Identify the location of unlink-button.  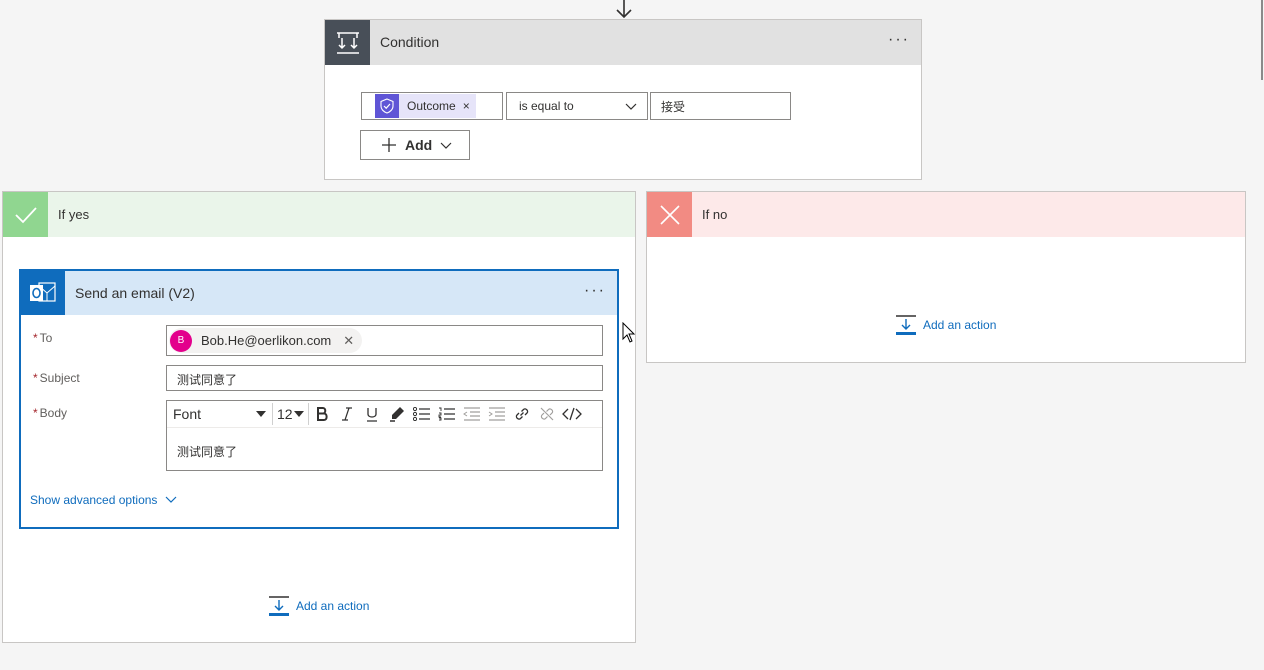
(546, 414).